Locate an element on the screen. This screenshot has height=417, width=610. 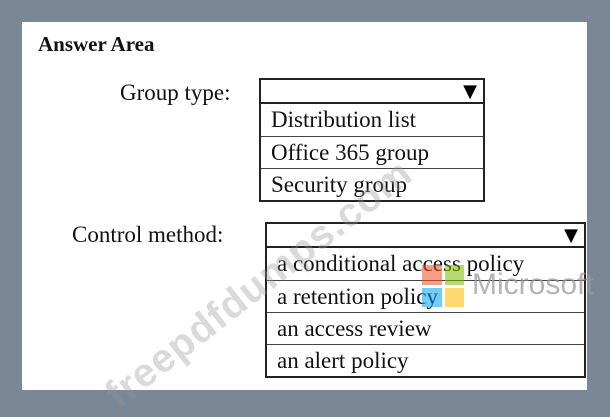
answer-area-title: Answer Area is located at coordinates (96, 44).